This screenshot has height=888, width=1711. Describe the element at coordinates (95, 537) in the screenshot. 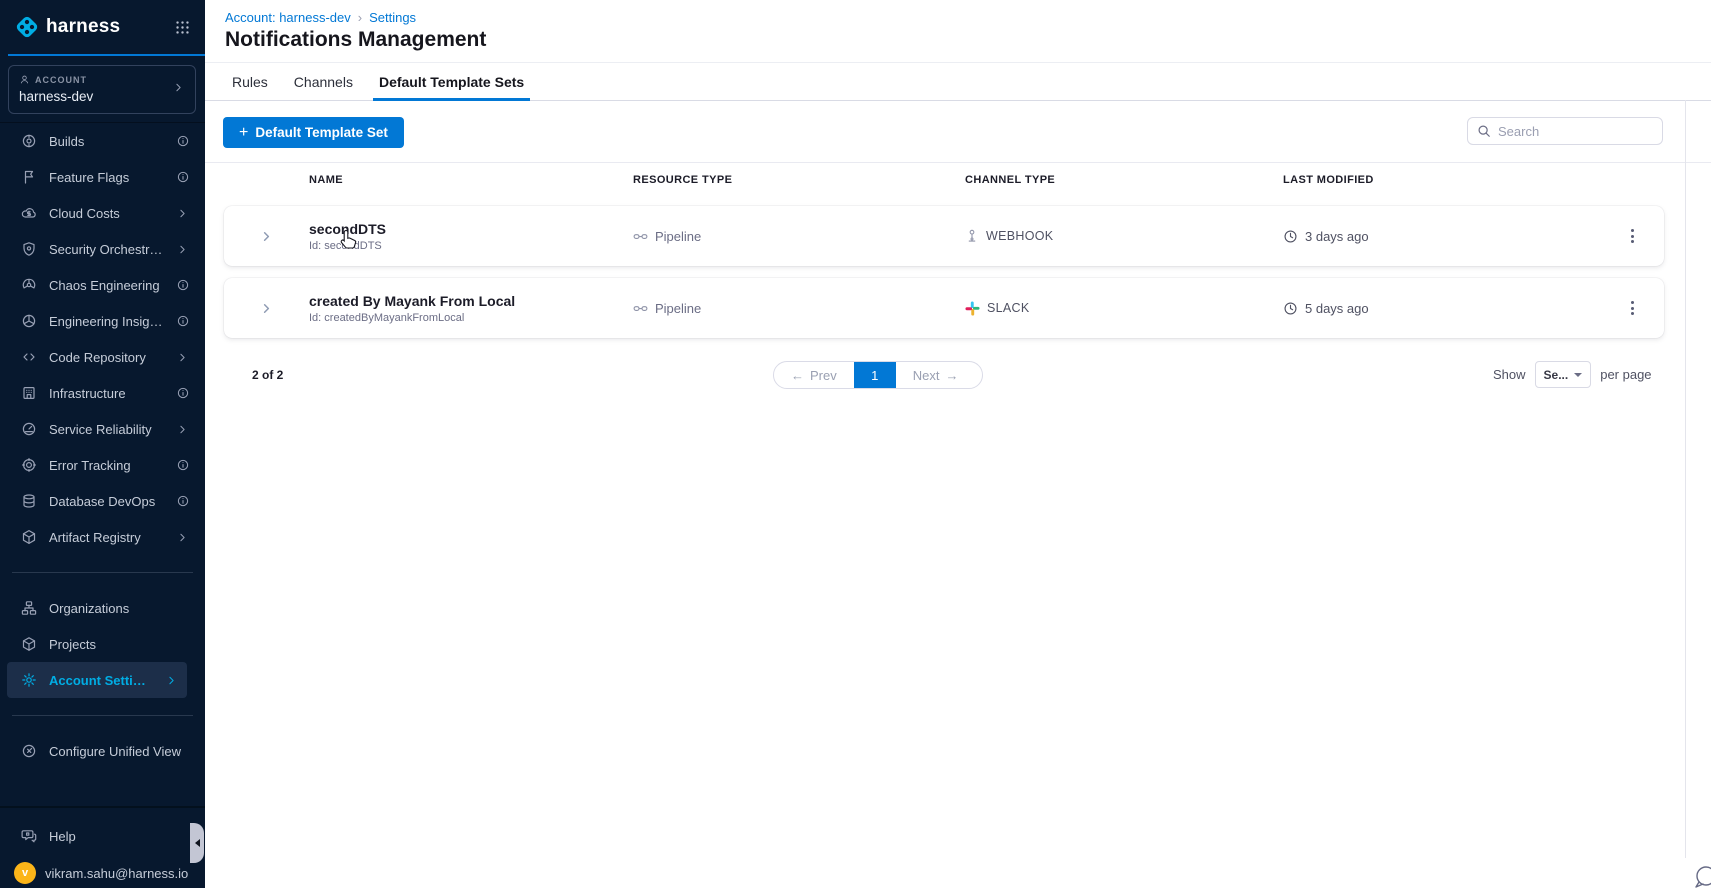

I see `sidebar-item-label: Artifact Registry` at that location.